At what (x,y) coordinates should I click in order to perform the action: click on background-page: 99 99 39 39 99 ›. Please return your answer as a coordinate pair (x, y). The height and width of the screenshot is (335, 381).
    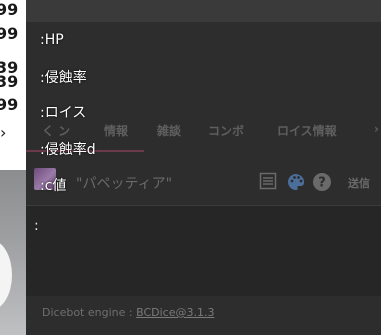
    Looking at the image, I should click on (13, 167).